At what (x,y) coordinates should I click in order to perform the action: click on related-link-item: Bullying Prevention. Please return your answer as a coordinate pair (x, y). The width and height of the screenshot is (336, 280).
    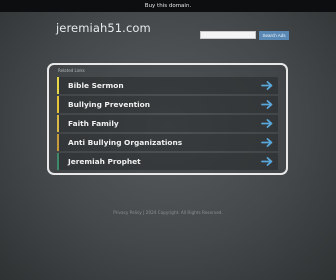
    Looking at the image, I should click on (167, 104).